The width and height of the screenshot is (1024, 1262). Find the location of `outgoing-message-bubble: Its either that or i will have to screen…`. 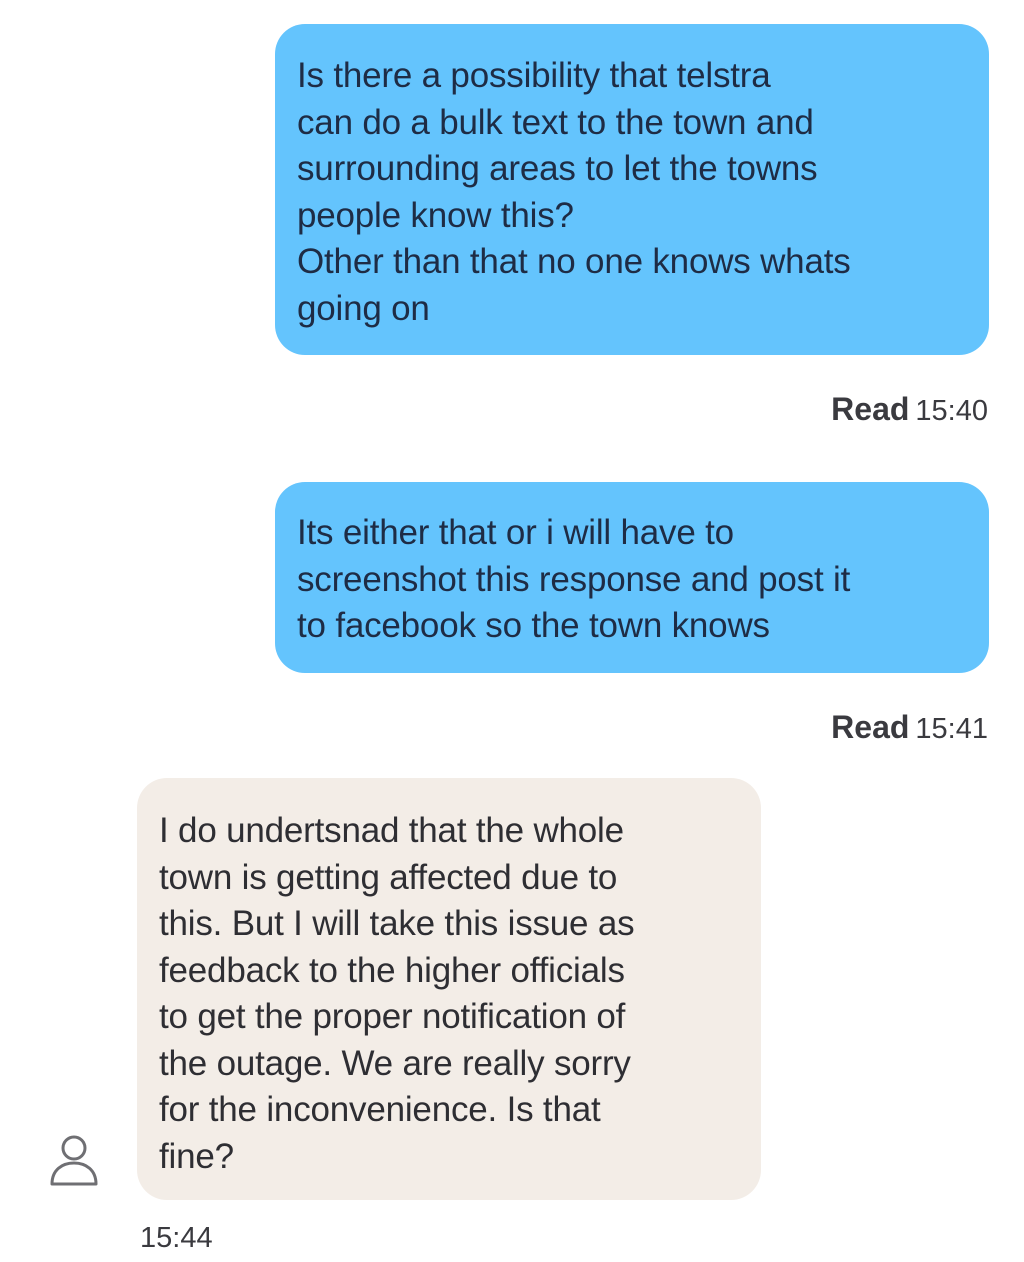

outgoing-message-bubble: Its either that or i will have to screen… is located at coordinates (632, 577).